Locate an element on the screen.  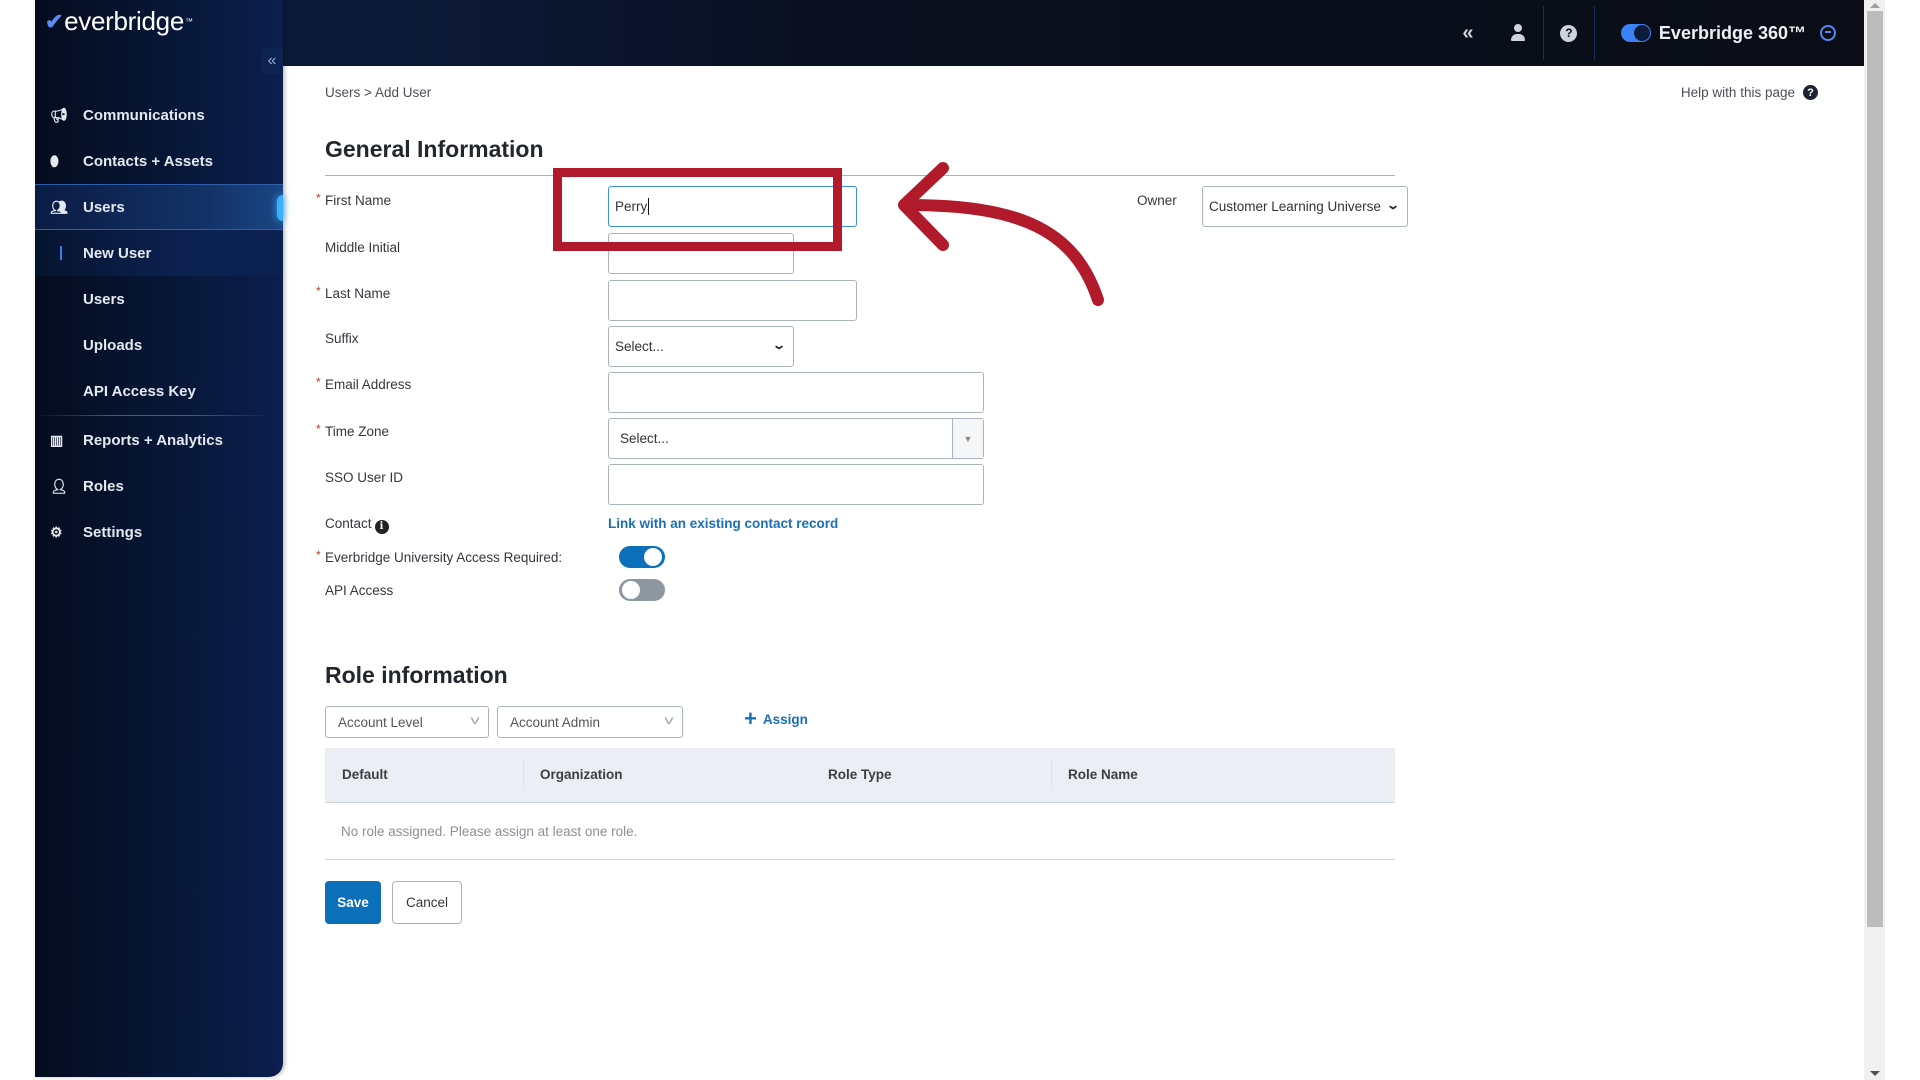
time-zone-select: Select... ▼ is located at coordinates (796, 438).